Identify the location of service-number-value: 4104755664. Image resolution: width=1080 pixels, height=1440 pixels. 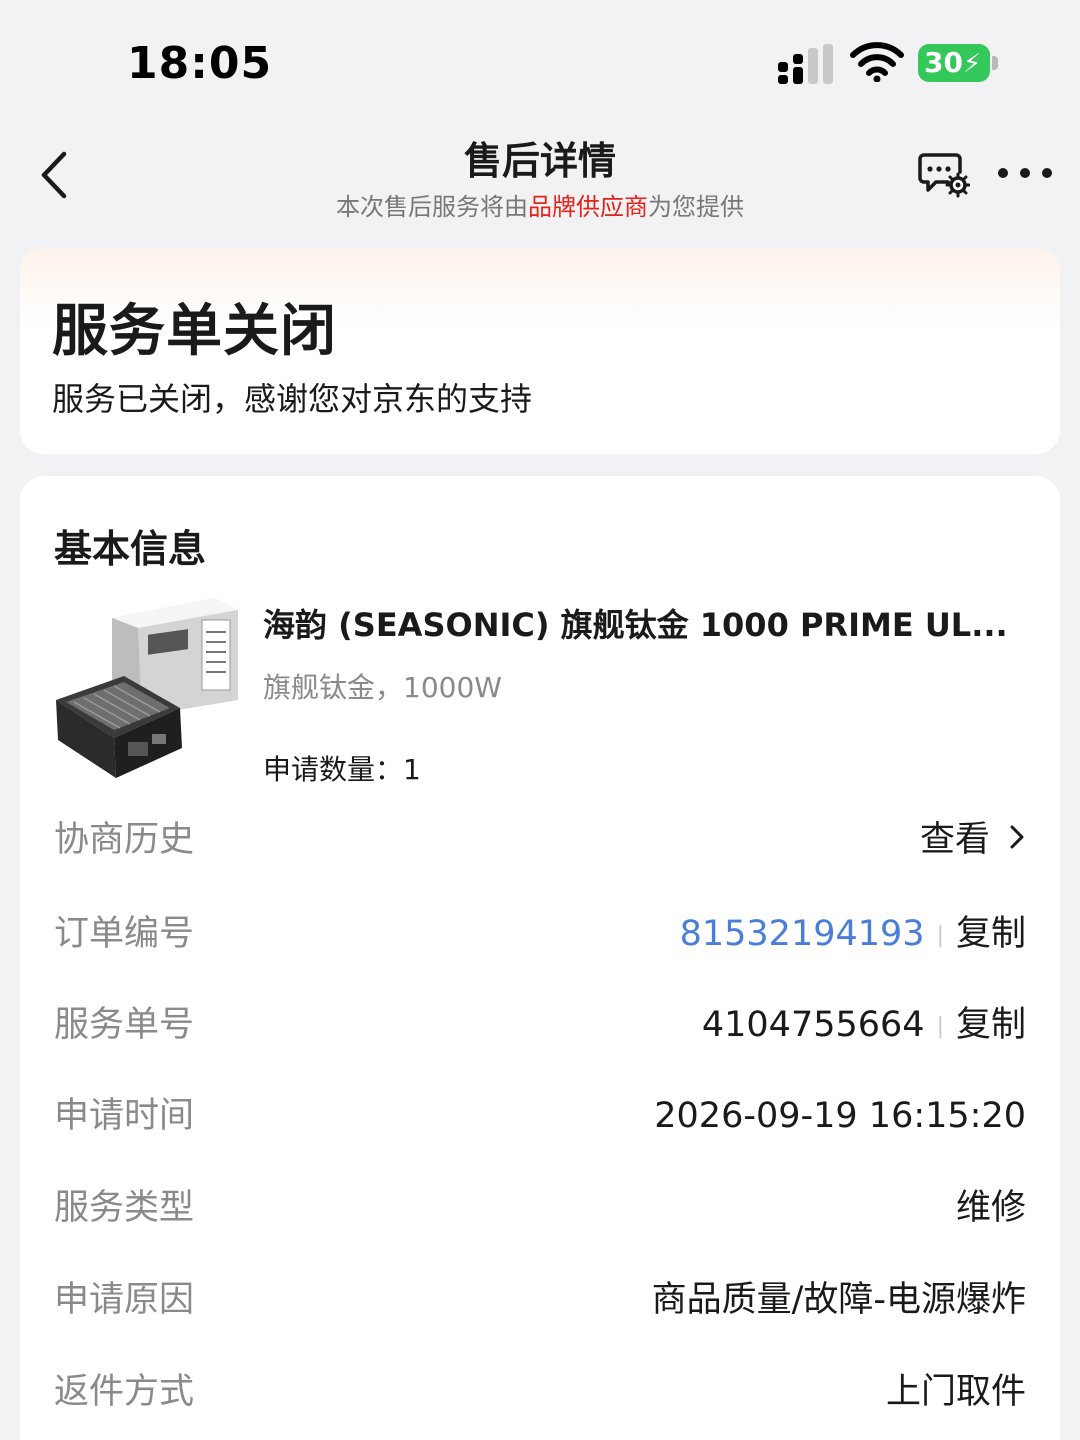
(813, 1025).